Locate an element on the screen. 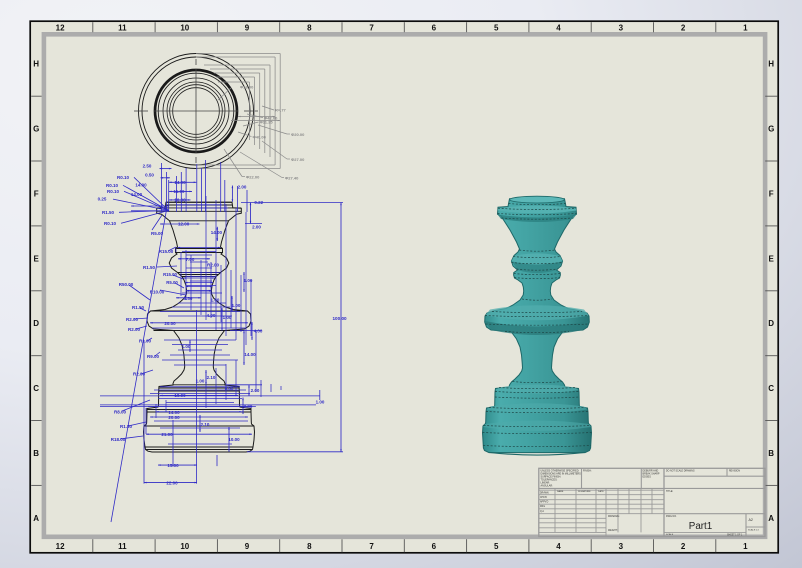  svg-text: R10.00 is located at coordinates (157, 292).